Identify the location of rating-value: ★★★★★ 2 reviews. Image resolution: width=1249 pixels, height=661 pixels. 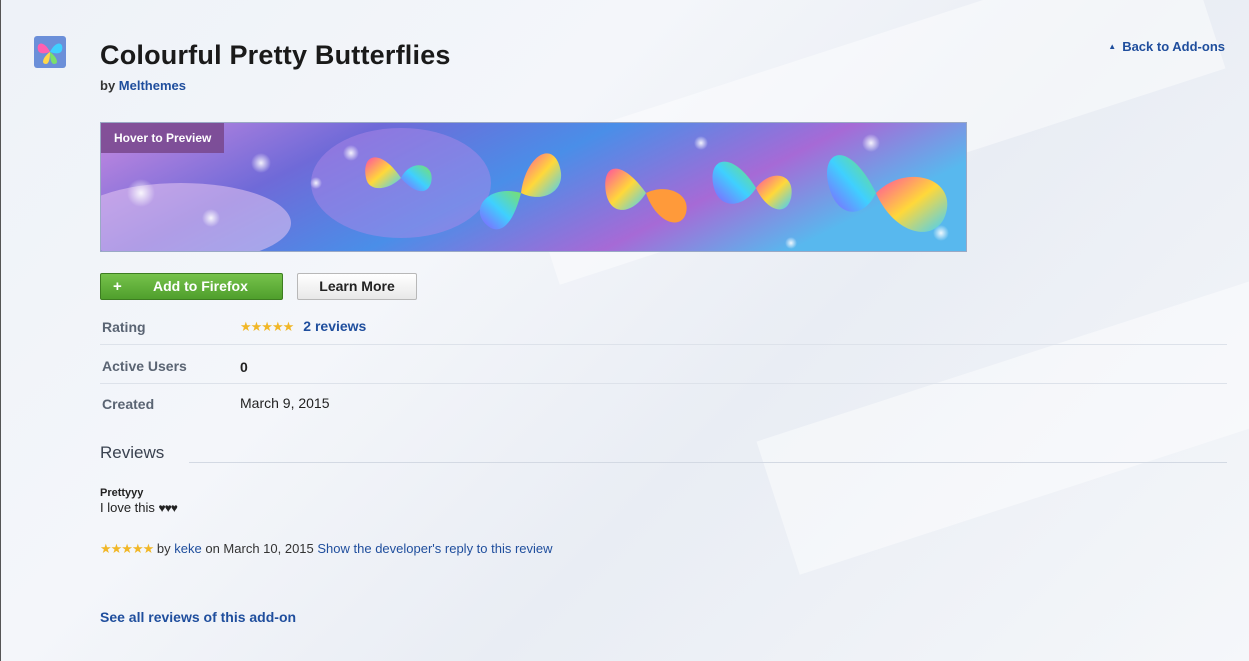
(303, 326).